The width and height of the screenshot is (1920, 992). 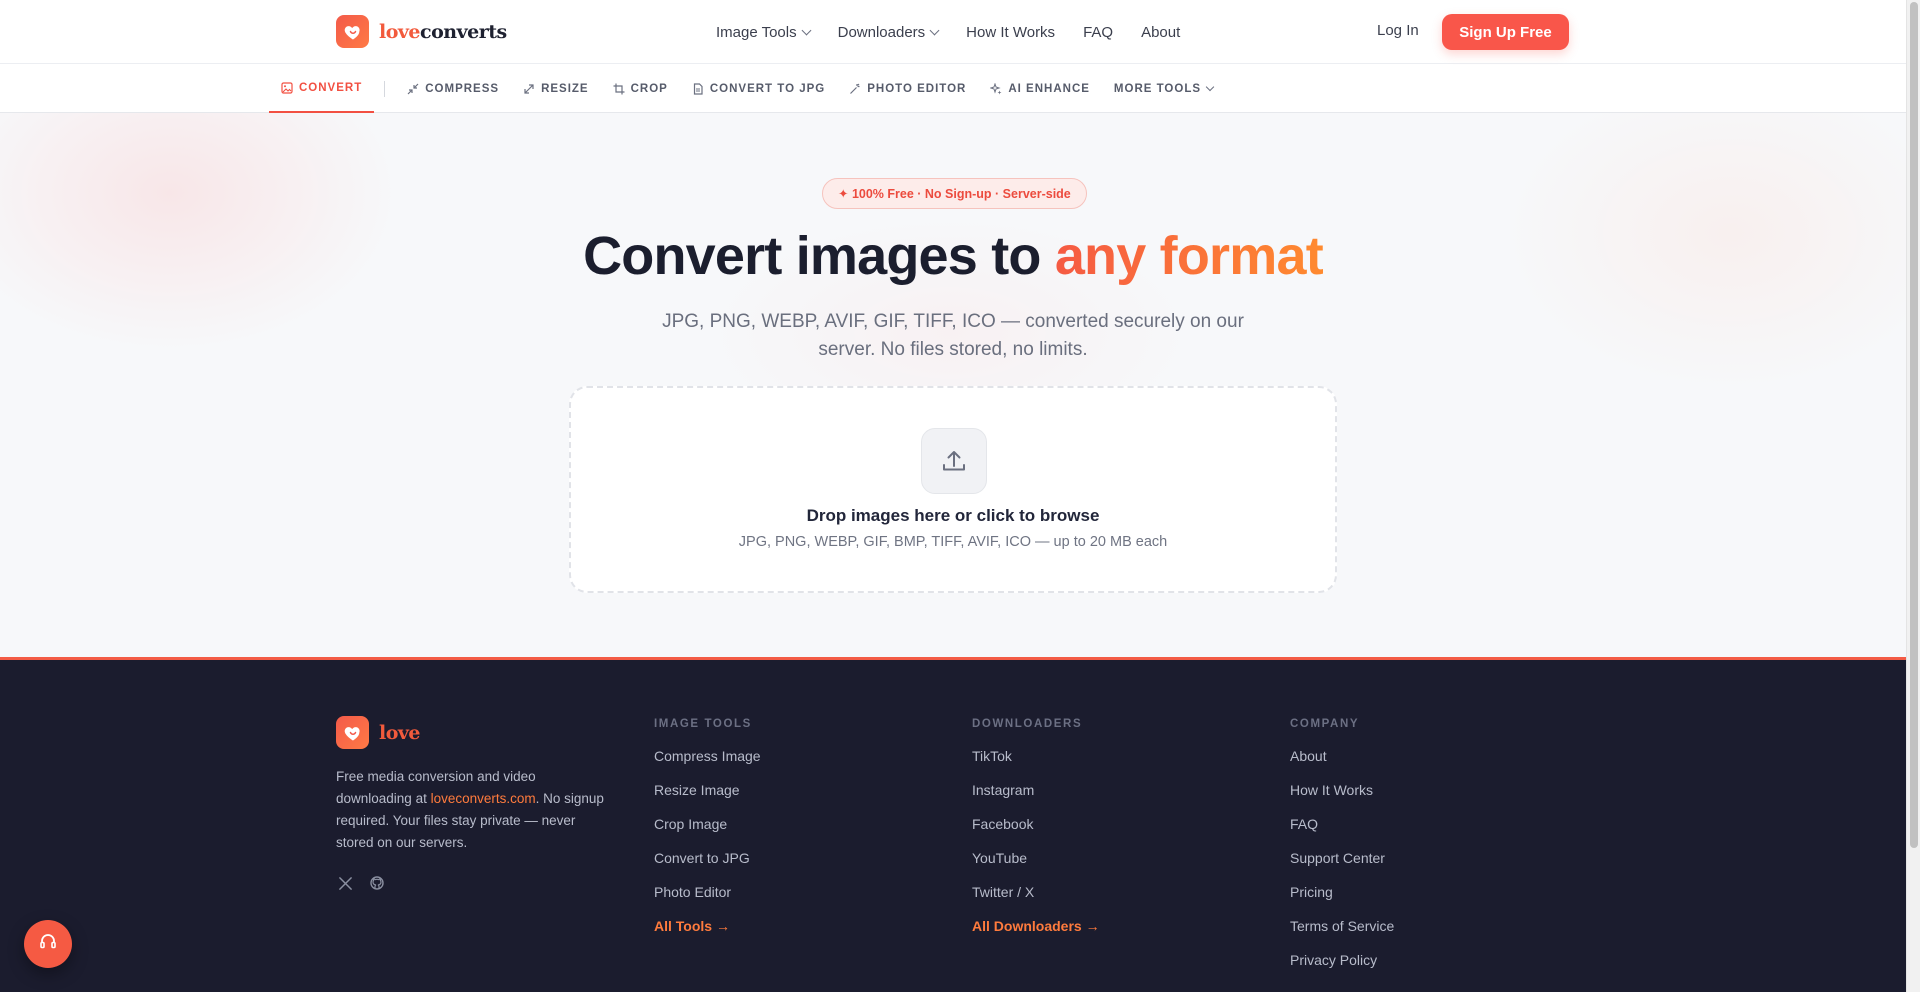 What do you see at coordinates (954, 461) in the screenshot?
I see `upload-icon` at bounding box center [954, 461].